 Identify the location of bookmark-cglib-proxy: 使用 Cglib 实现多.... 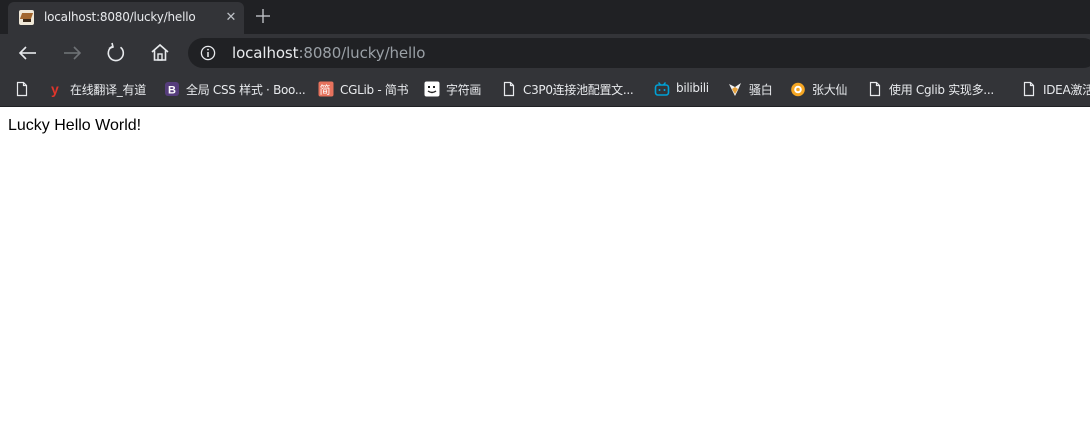
(937, 89).